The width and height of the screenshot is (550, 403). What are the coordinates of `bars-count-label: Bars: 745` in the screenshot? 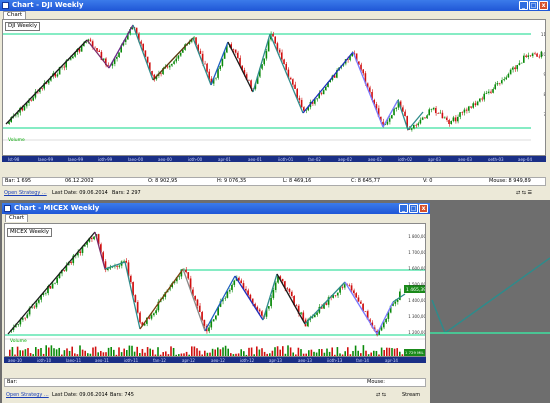 It's located at (122, 395).